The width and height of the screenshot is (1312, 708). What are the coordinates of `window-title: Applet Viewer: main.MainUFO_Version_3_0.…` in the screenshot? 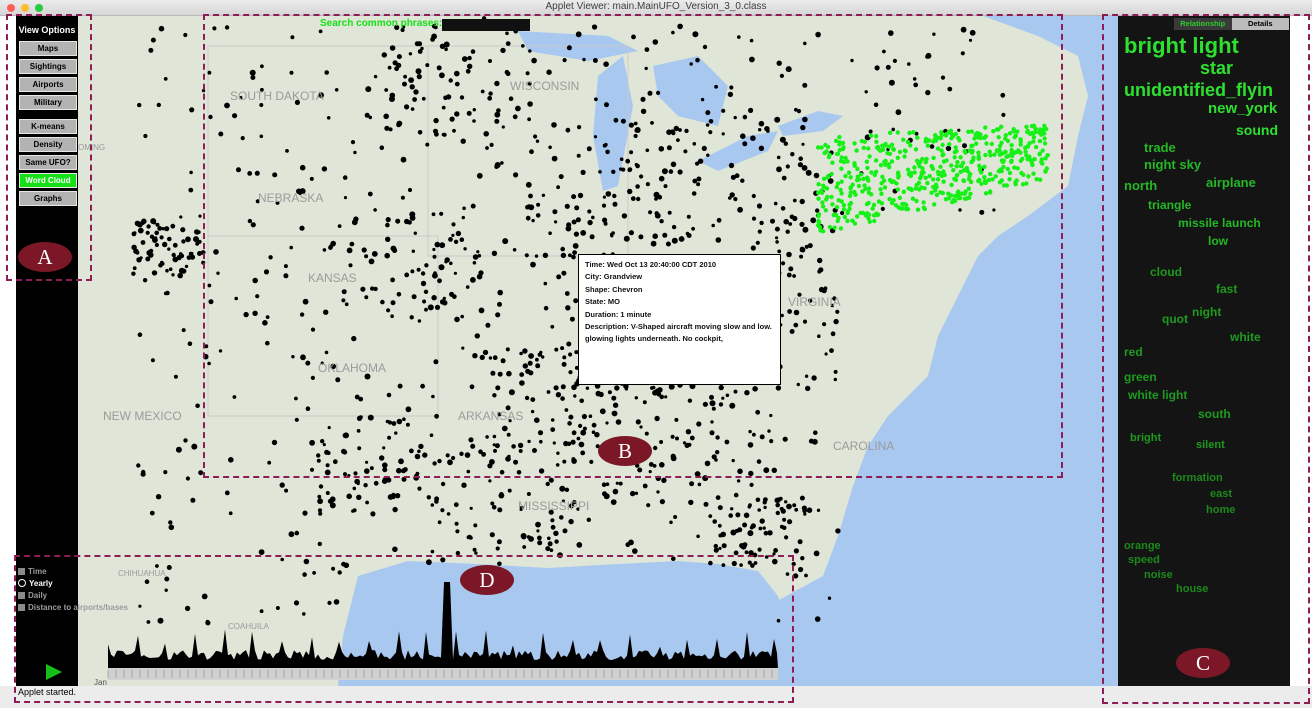 It's located at (656, 6).